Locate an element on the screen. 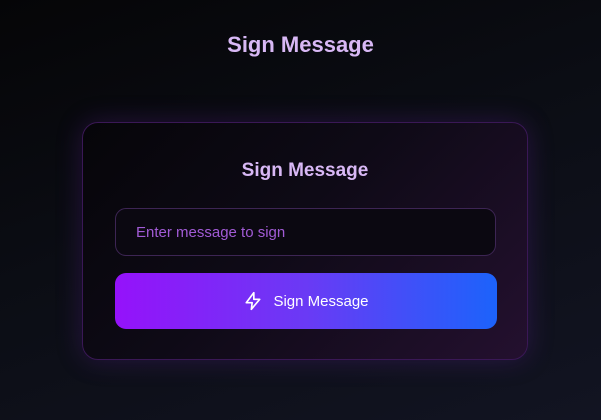 This screenshot has height=420, width=601. card-title: Sign Message is located at coordinates (305, 170).